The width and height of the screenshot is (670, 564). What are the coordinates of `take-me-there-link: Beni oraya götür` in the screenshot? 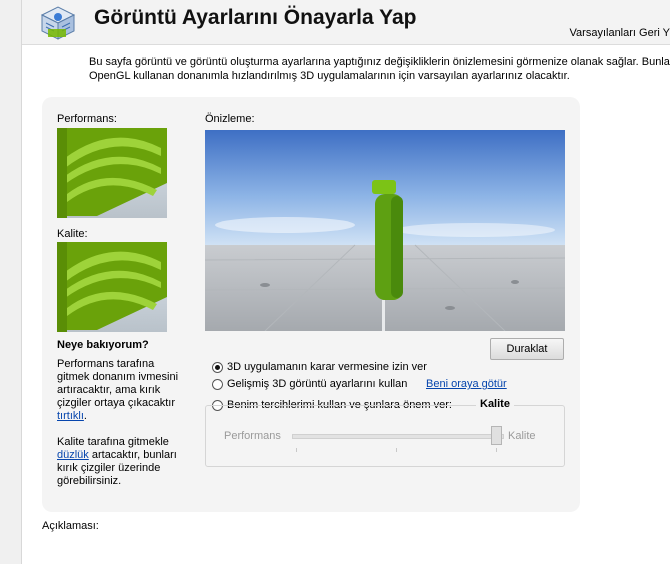 It's located at (466, 384).